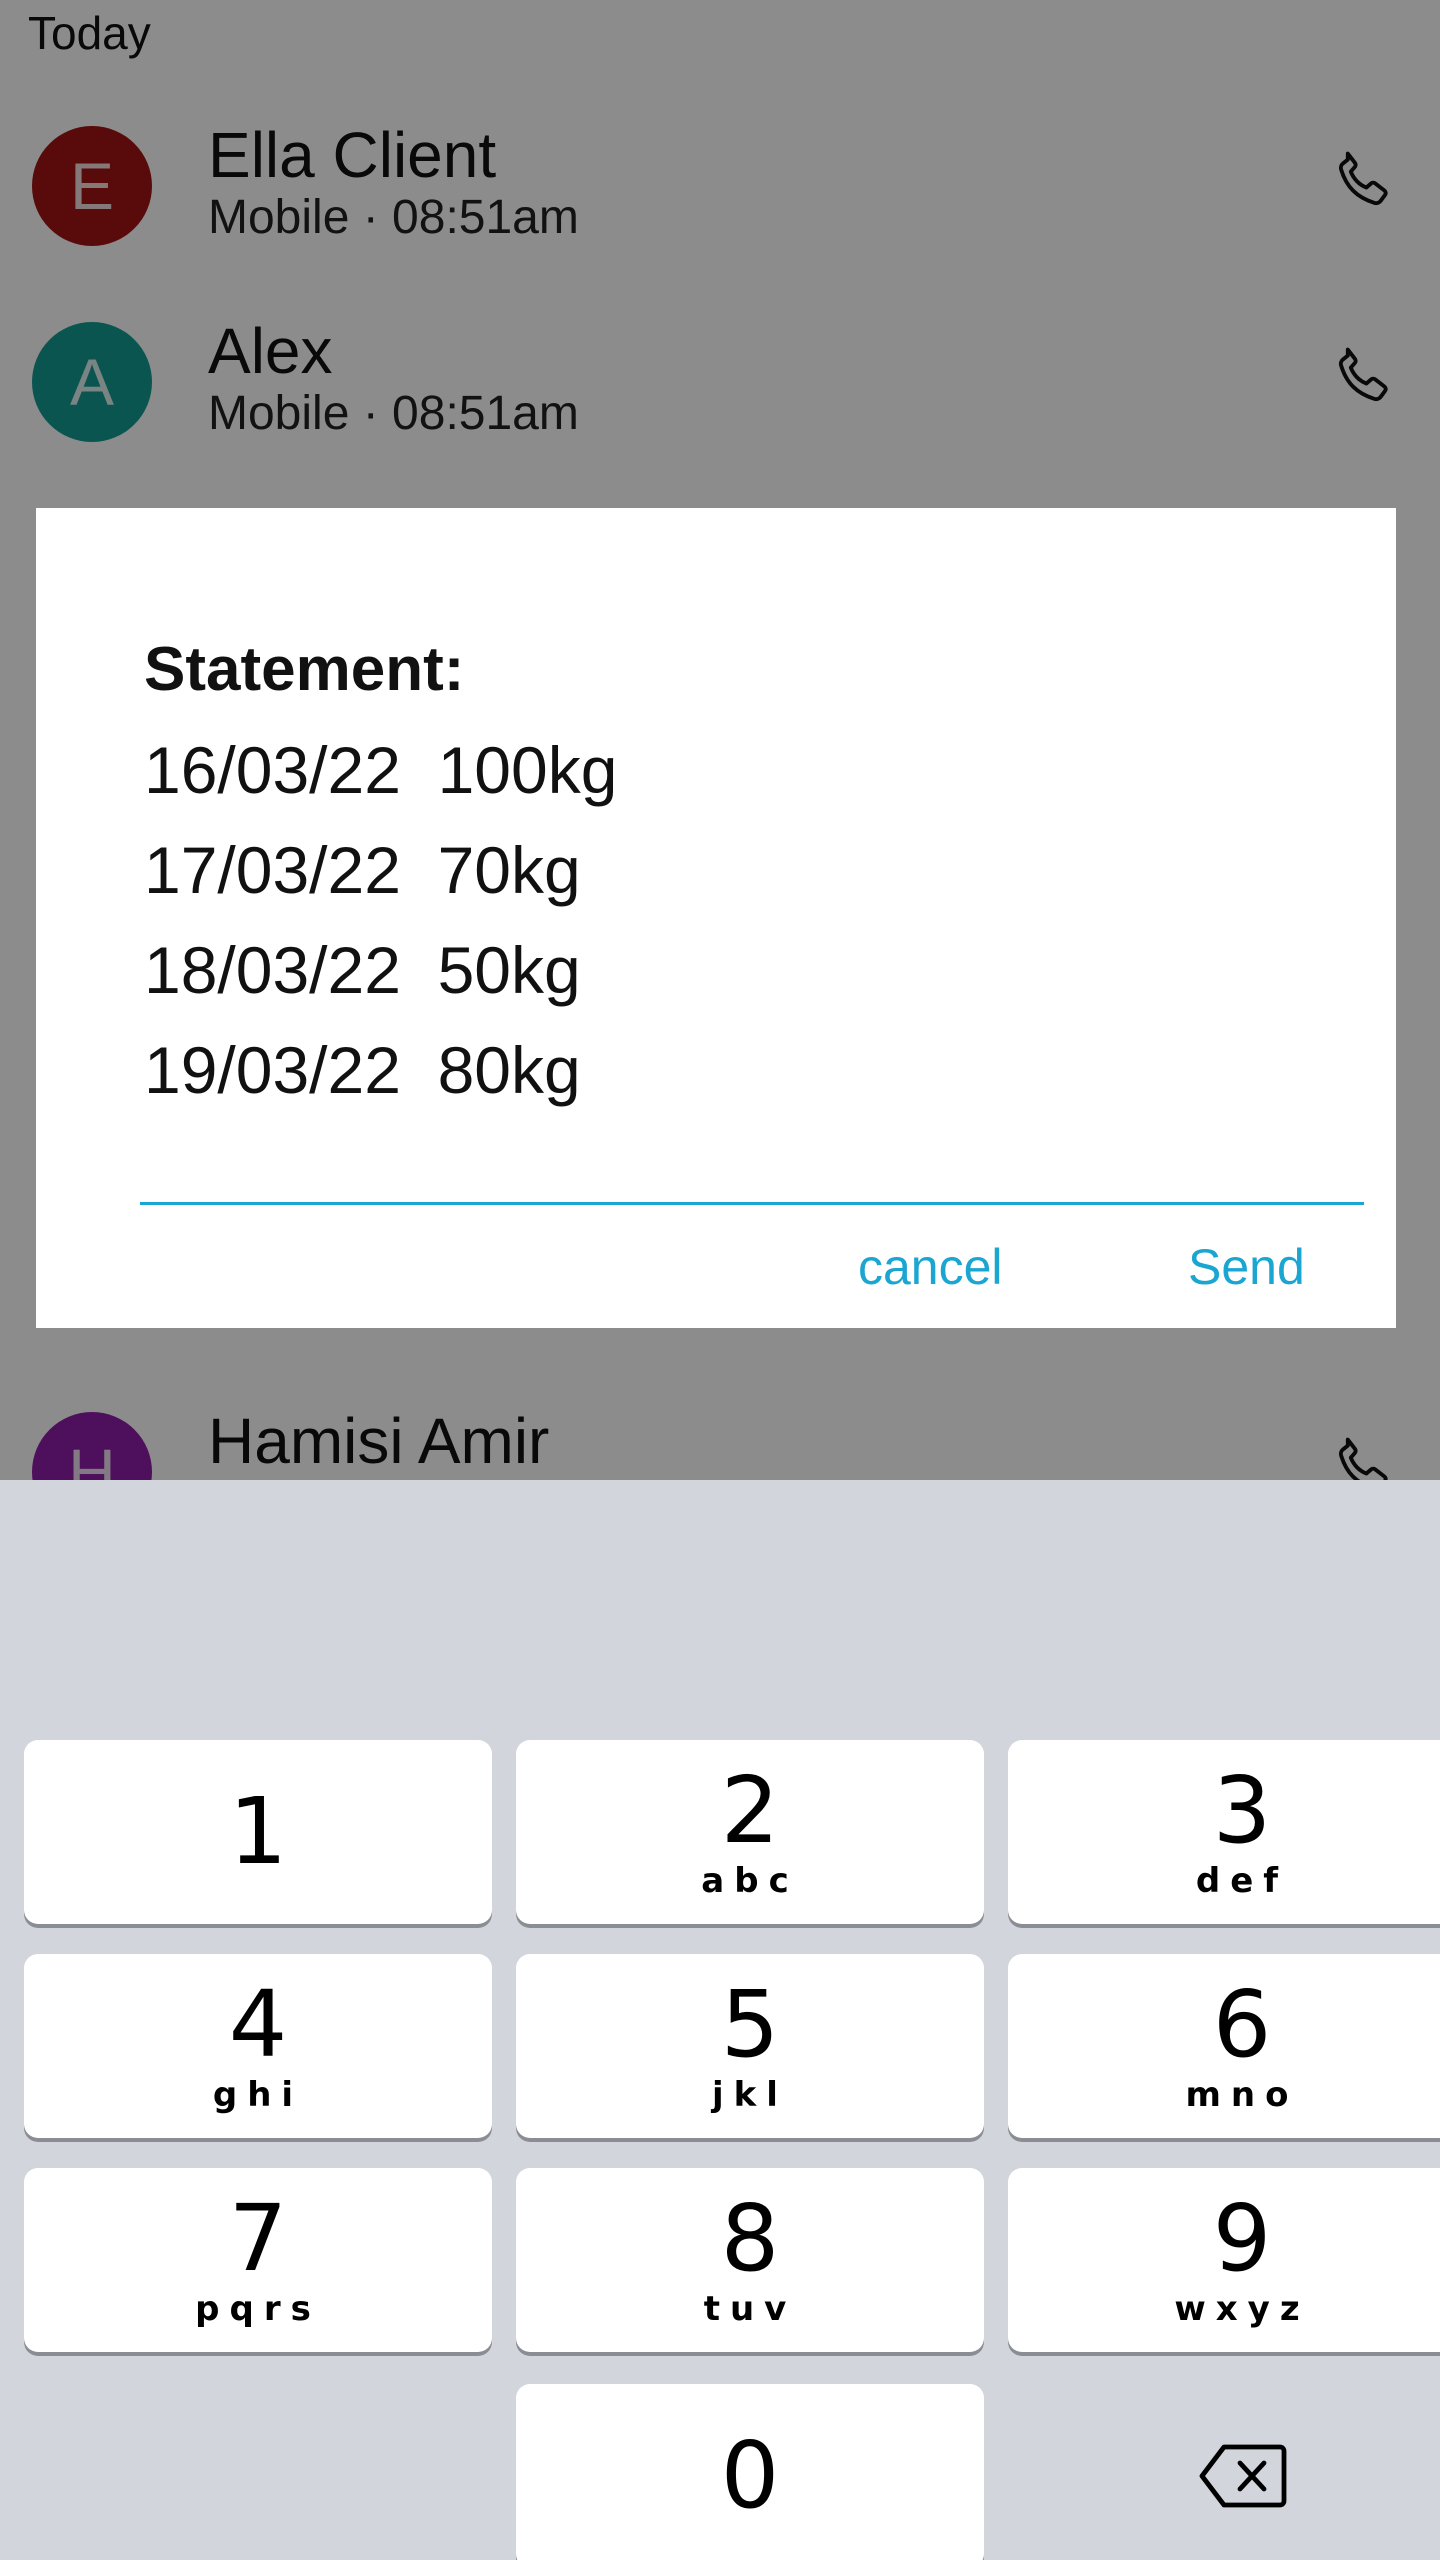 Image resolution: width=1440 pixels, height=2560 pixels. I want to click on backspace-icon, so click(1243, 2476).